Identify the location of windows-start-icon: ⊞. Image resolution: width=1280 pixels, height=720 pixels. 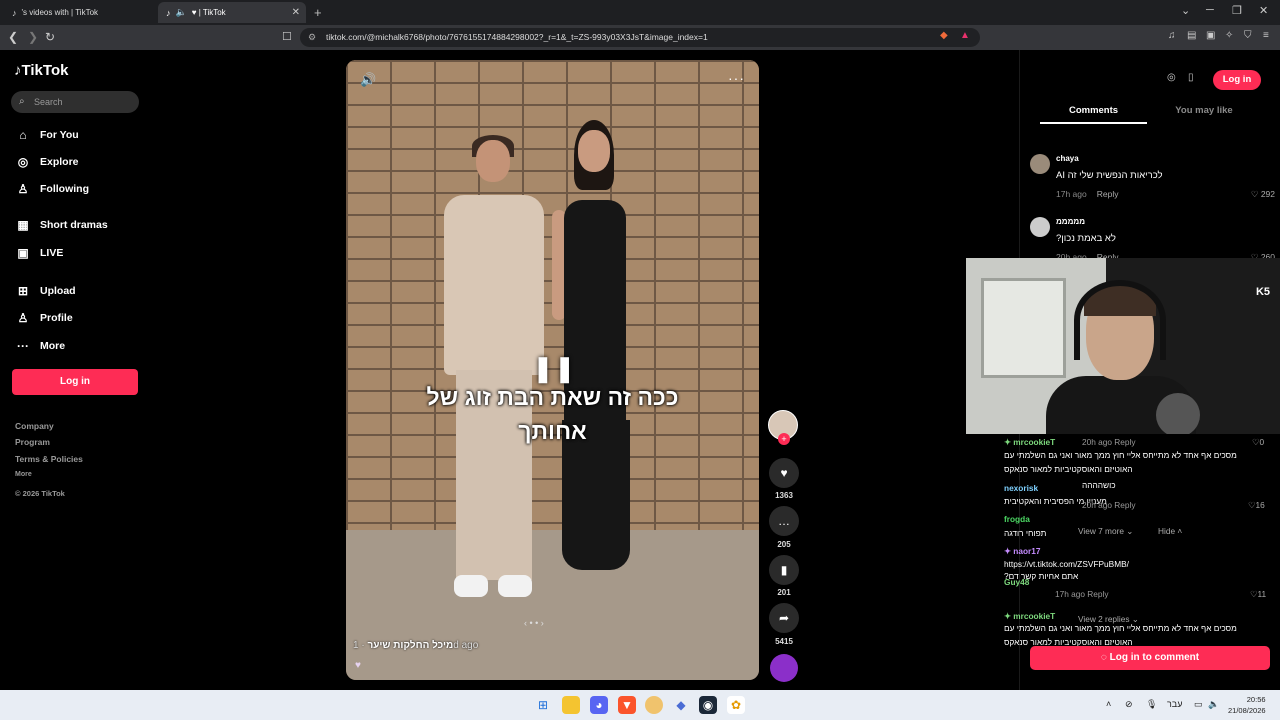
(543, 705).